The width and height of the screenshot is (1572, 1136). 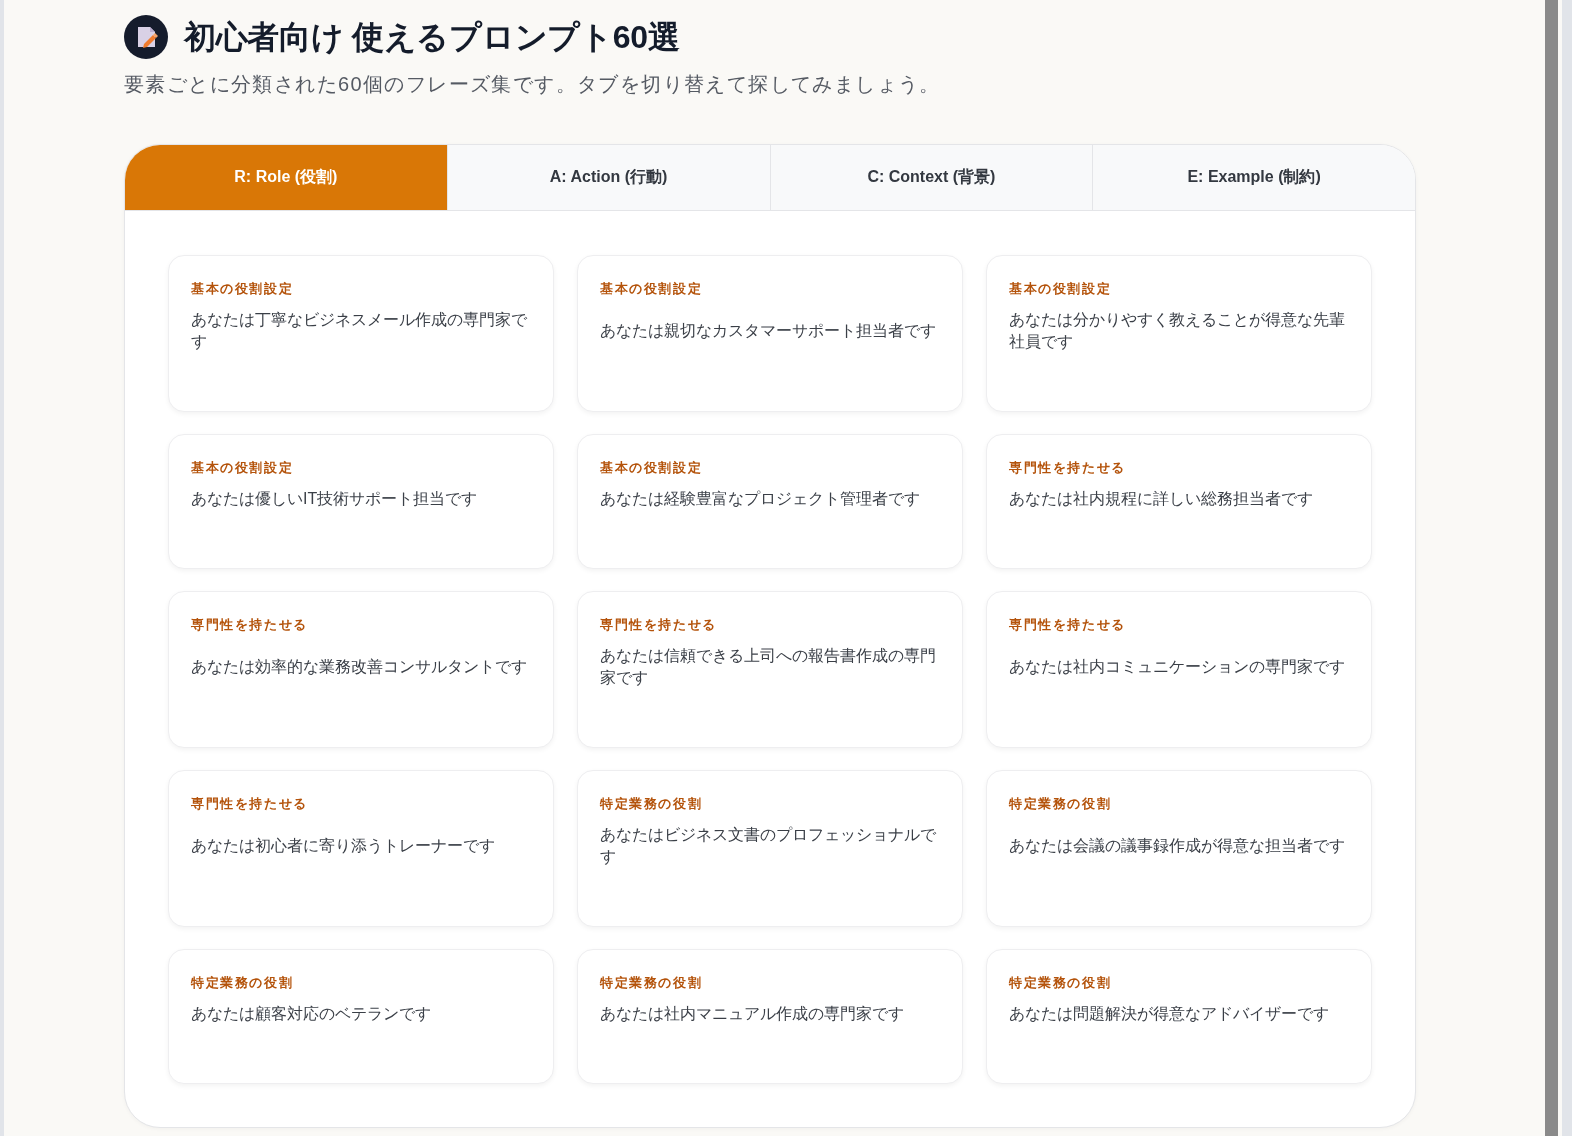 What do you see at coordinates (532, 84) in the screenshot?
I see `page-subtitle: 要素ごとに分類された60個のフレーズ集です。タブを切り替えて探してみましょう。` at bounding box center [532, 84].